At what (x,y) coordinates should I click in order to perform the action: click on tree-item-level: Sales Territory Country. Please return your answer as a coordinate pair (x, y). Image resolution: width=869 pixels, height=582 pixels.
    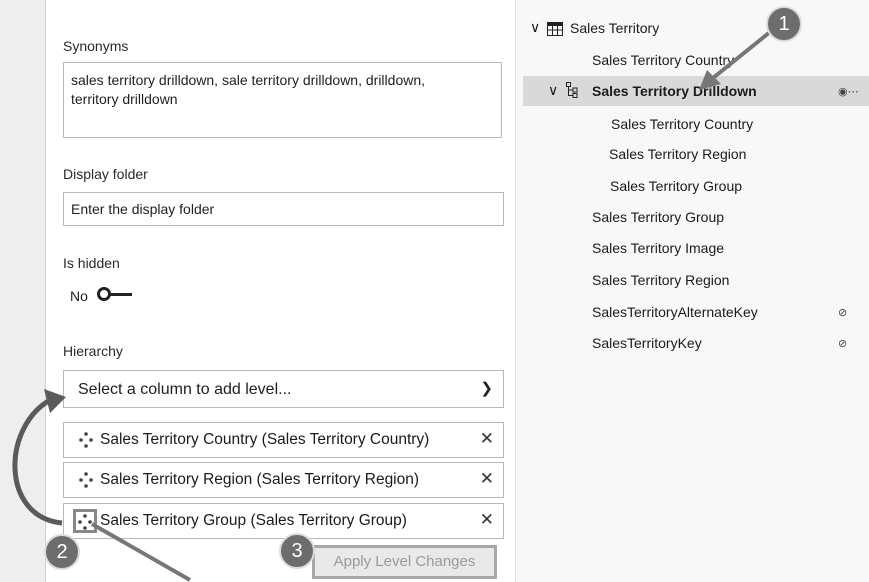
    Looking at the image, I should click on (682, 124).